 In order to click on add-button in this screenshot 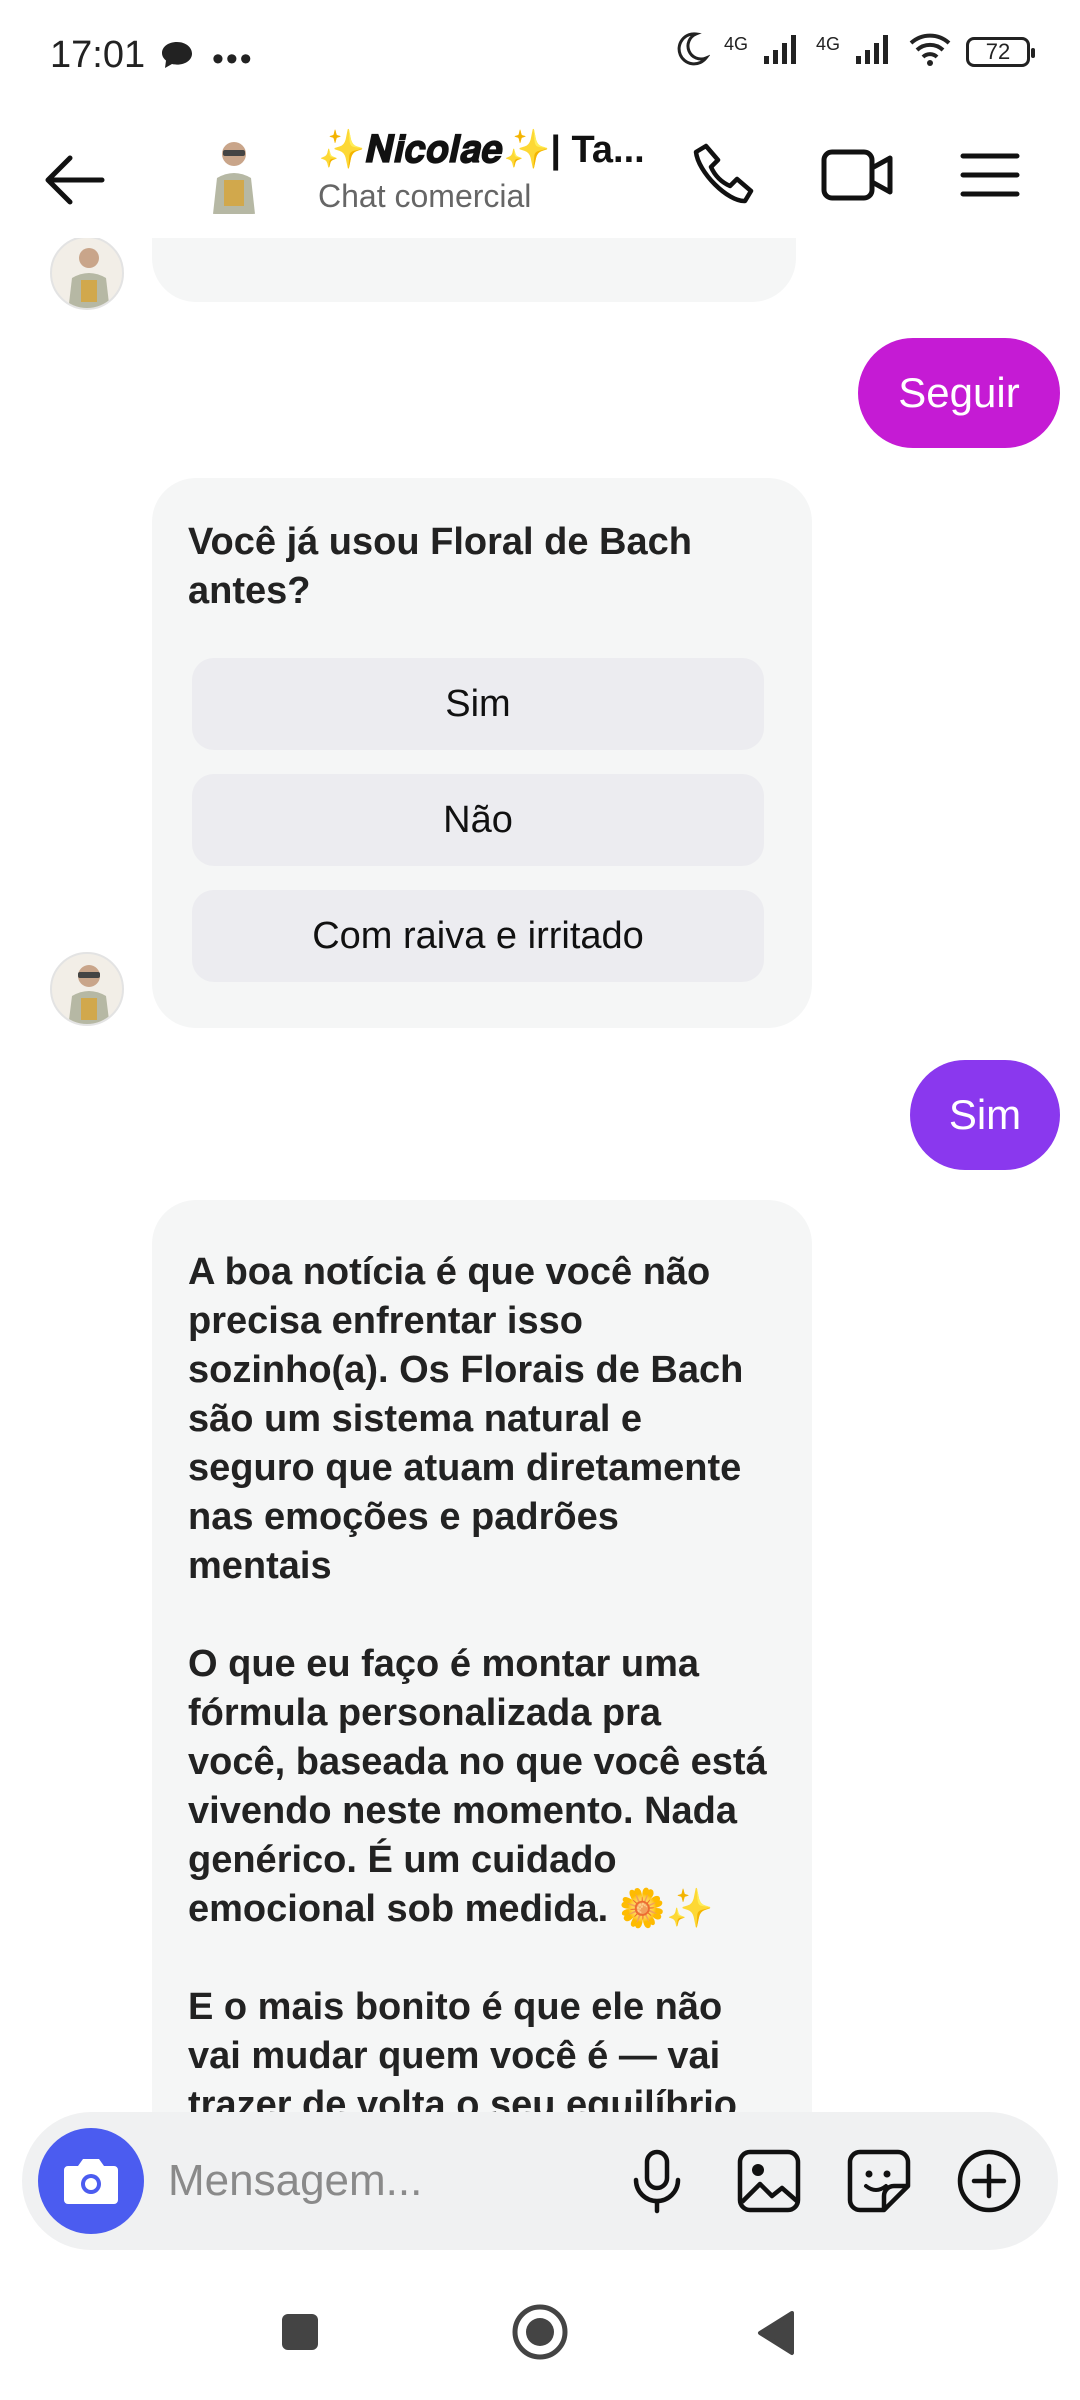, I will do `click(989, 2181)`.